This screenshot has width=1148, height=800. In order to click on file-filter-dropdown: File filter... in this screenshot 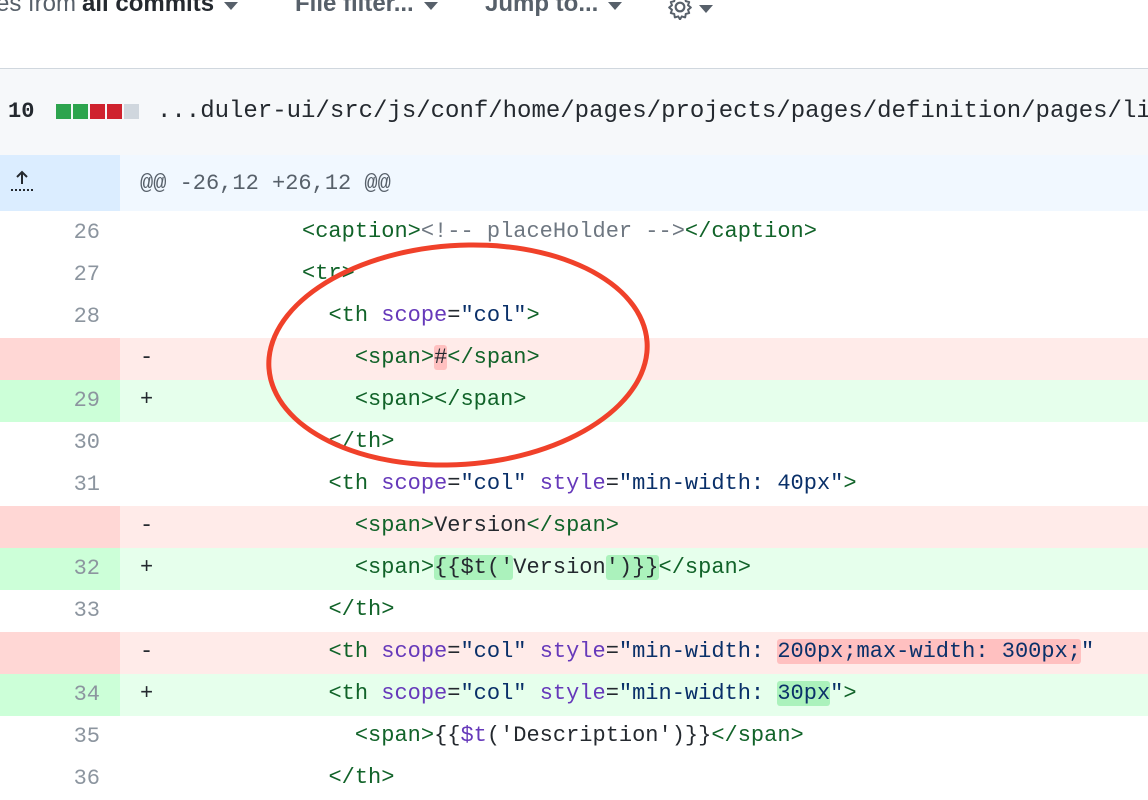, I will do `click(366, 9)`.